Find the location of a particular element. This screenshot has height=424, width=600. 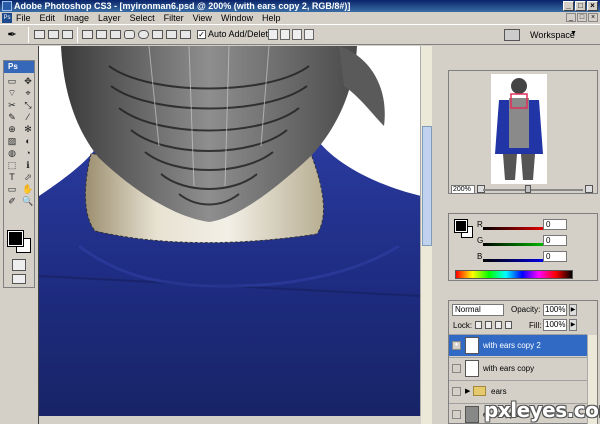

auto-add-delete-label: Auto Add/Delete is located at coordinates (241, 34).